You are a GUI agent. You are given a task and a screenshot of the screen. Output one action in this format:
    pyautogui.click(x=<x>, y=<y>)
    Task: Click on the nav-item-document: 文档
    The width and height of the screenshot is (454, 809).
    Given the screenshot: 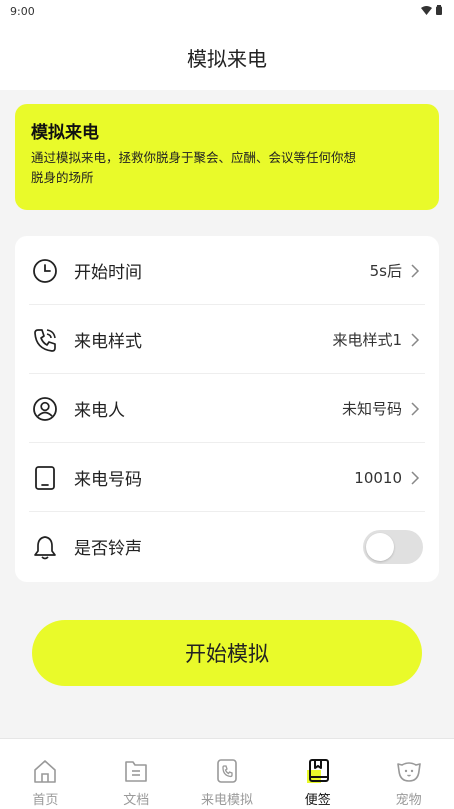 What is the action you would take?
    pyautogui.click(x=136, y=774)
    